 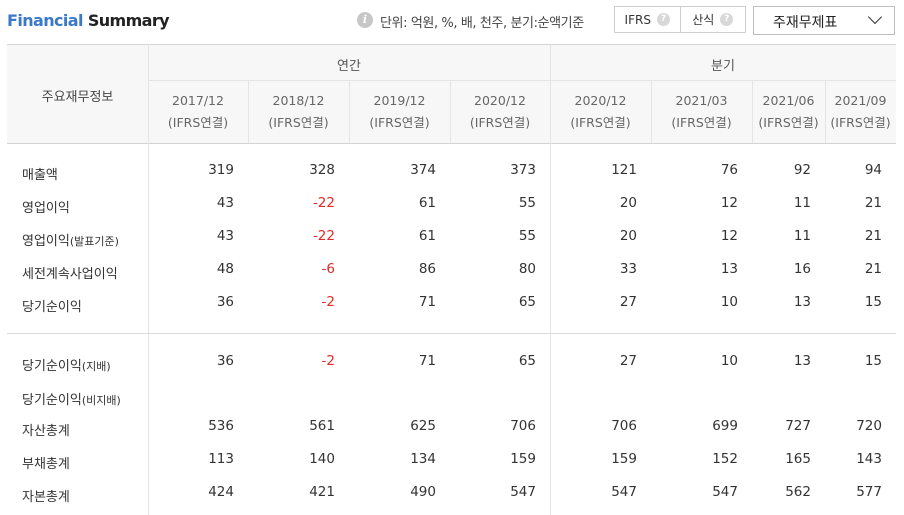 I want to click on table-cell: 421, so click(x=322, y=492).